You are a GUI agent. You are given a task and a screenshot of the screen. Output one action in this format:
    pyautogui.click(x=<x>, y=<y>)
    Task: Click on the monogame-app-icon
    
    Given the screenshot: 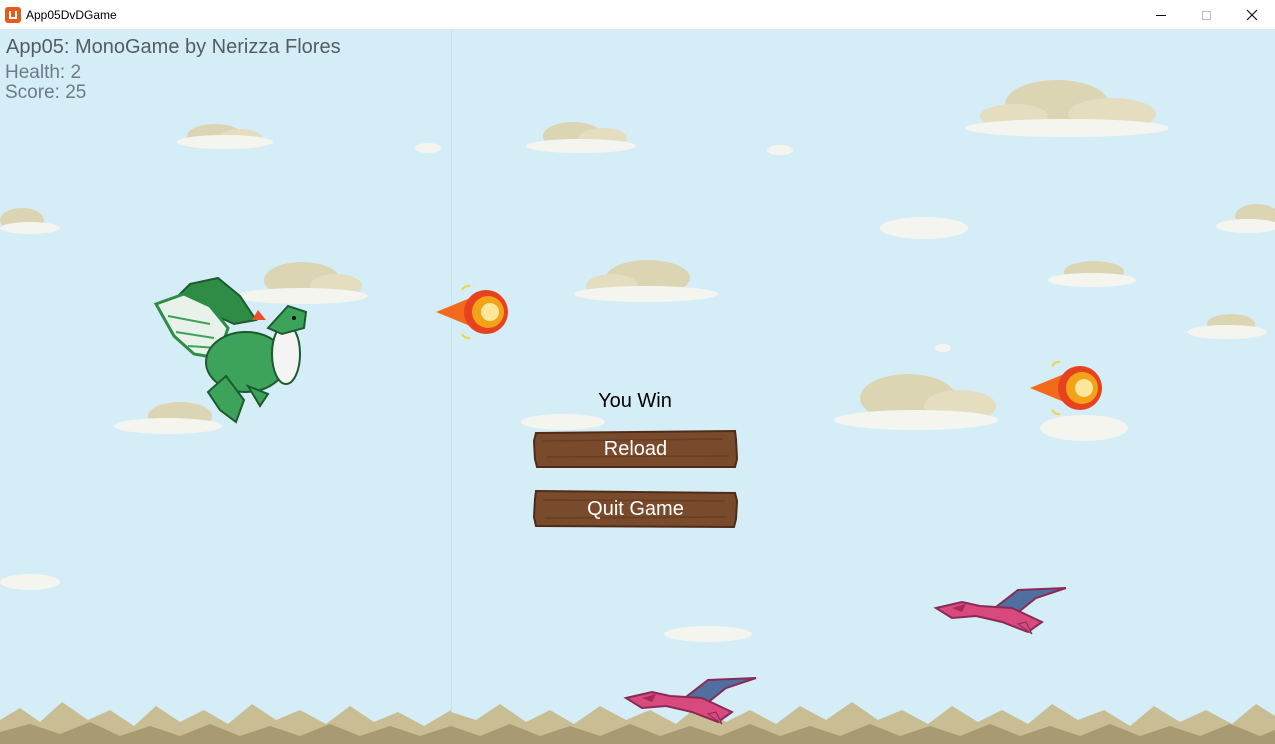 What is the action you would take?
    pyautogui.click(x=13, y=15)
    